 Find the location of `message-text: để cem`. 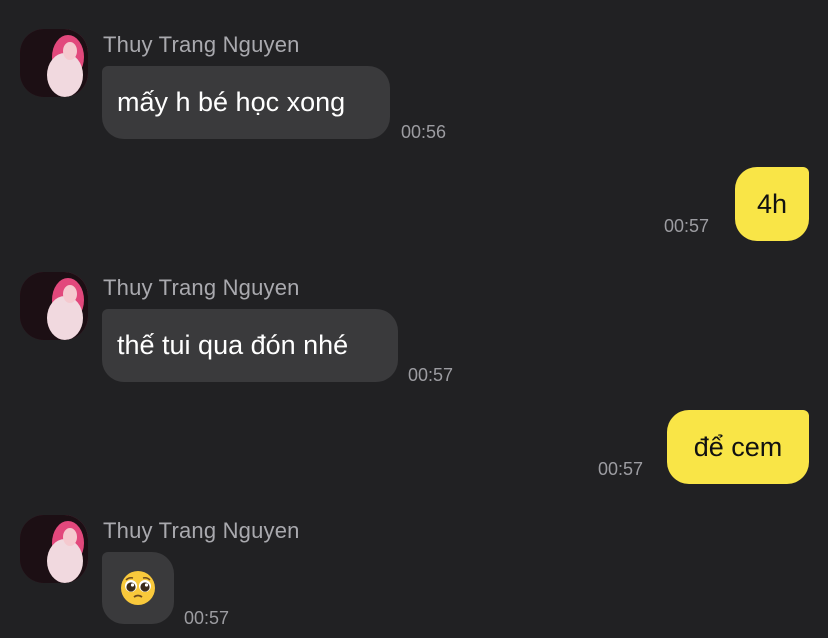

message-text: để cem is located at coordinates (738, 446).